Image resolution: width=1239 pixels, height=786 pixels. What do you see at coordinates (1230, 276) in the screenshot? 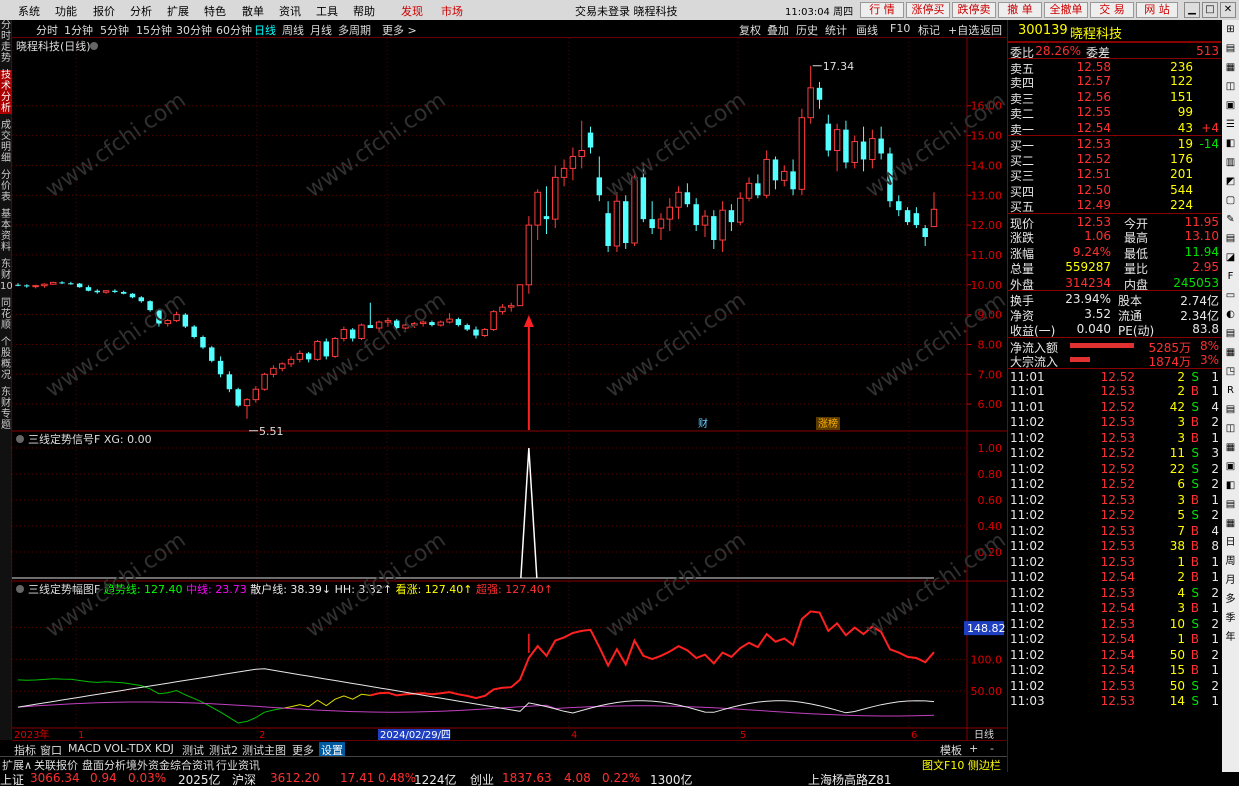
I see `side-tool-icon: F` at bounding box center [1230, 276].